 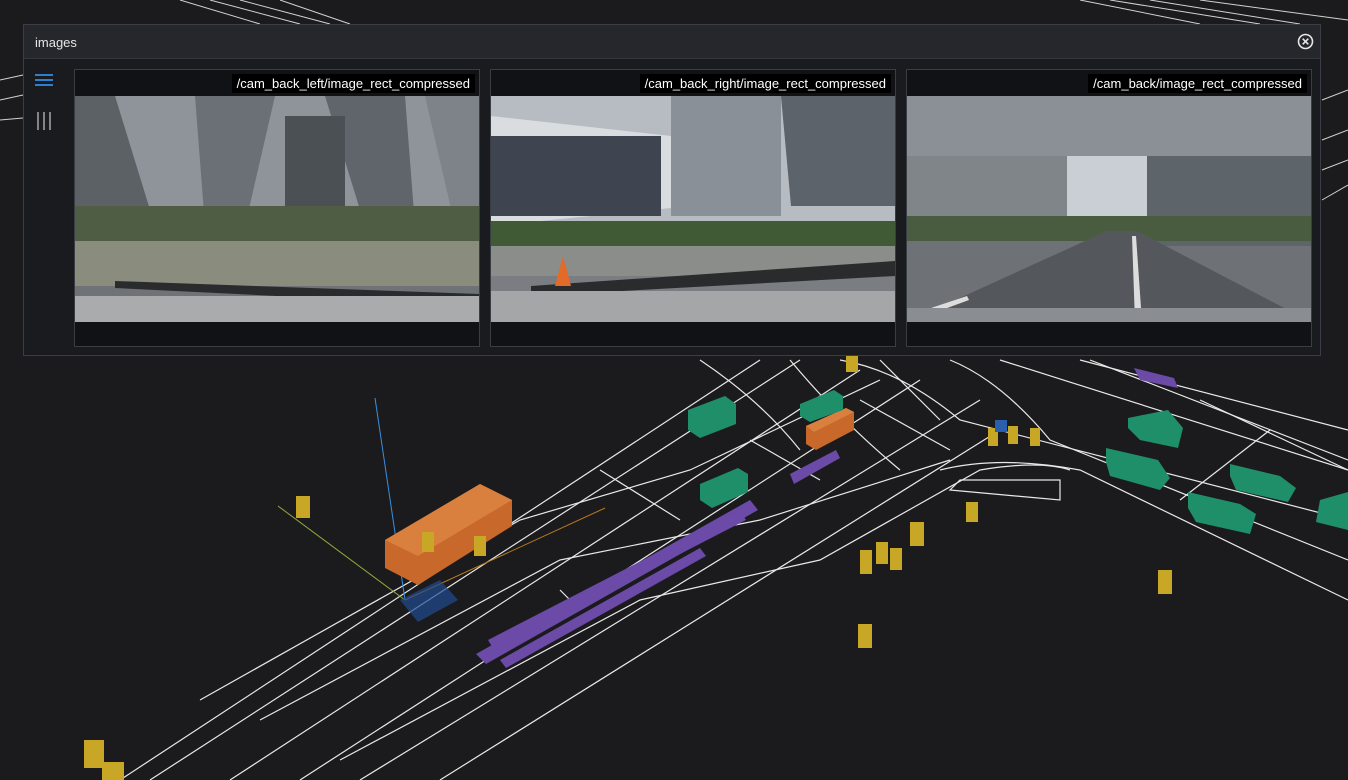 I want to click on camera-topic-label: /cam_back_right/image_rect_compressed, so click(x=765, y=83).